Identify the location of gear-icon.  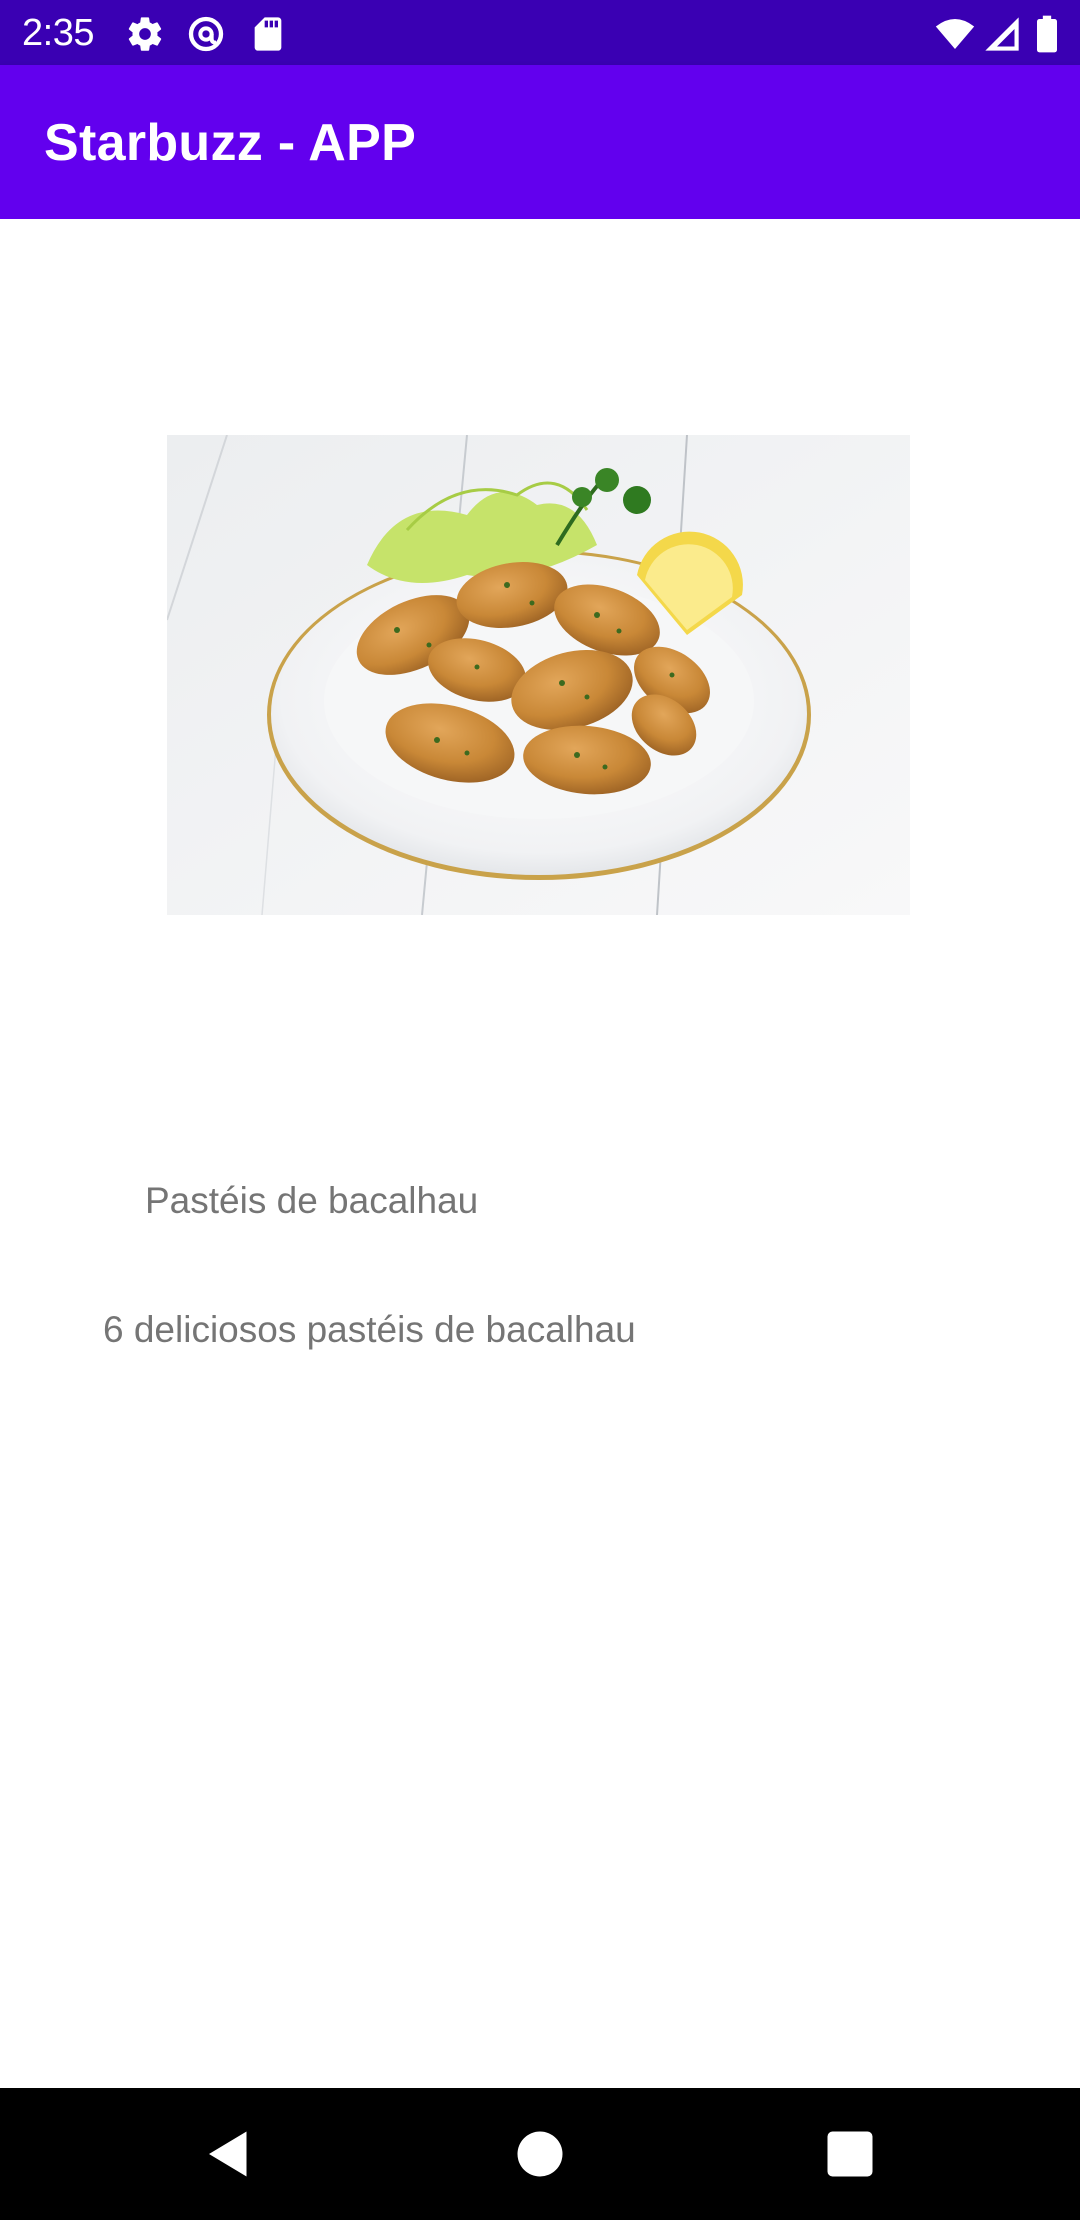
(145, 34).